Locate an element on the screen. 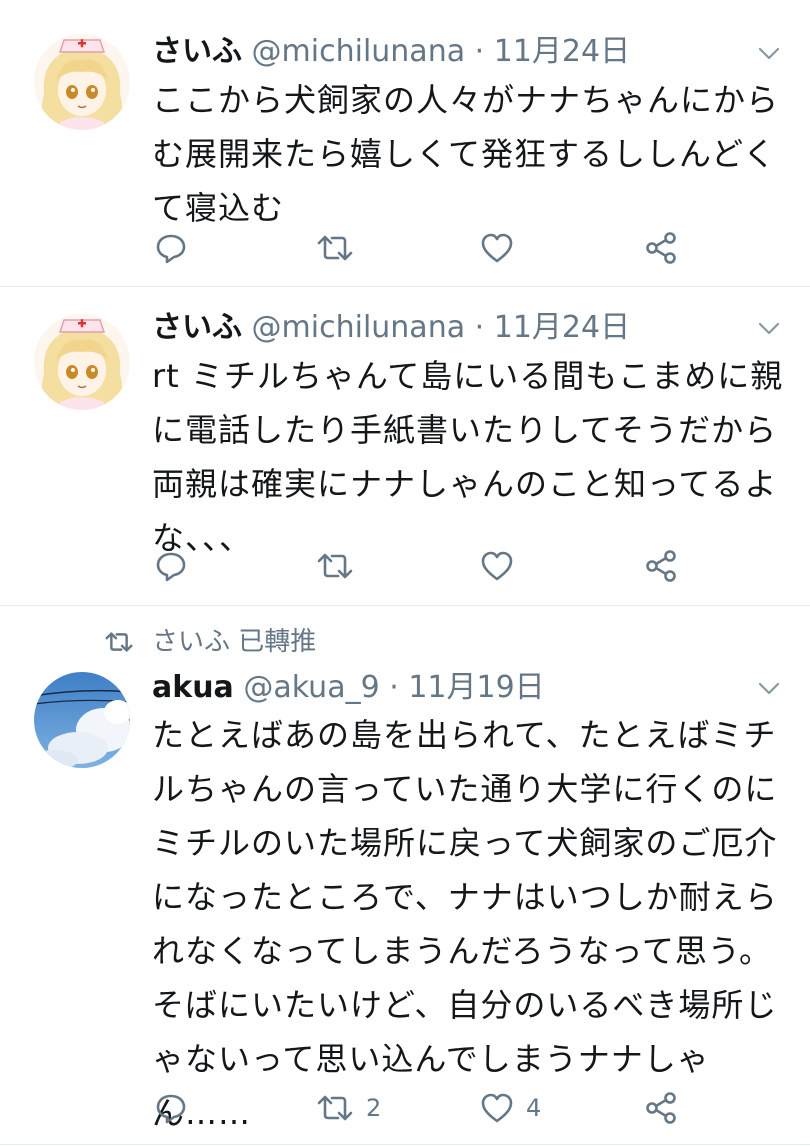 This screenshot has width=810, height=1146. retweet-count: 2 is located at coordinates (374, 1108).